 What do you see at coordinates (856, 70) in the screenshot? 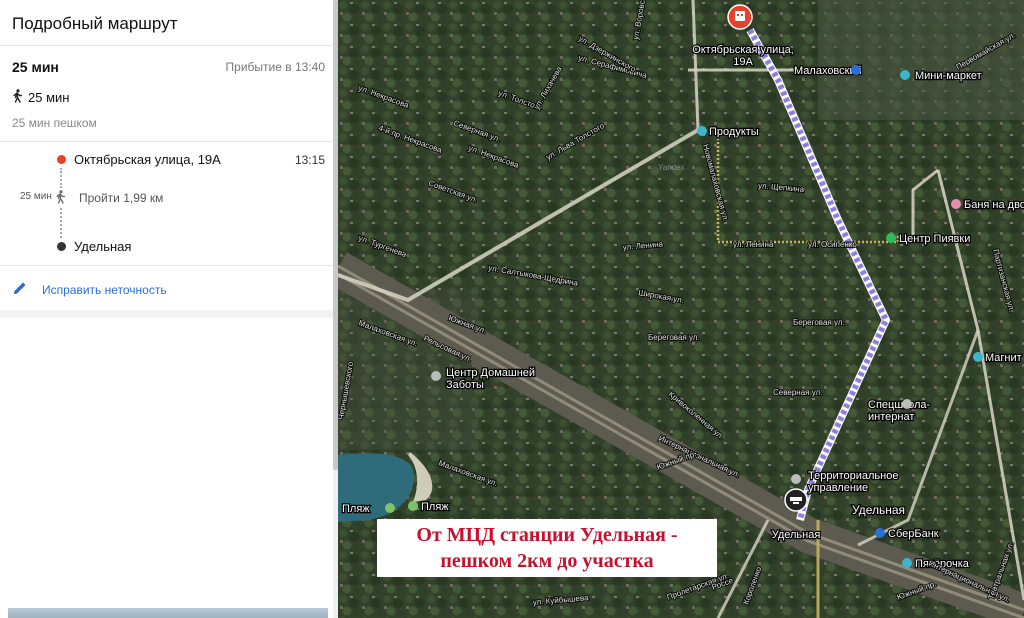
I see `building-icon` at bounding box center [856, 70].